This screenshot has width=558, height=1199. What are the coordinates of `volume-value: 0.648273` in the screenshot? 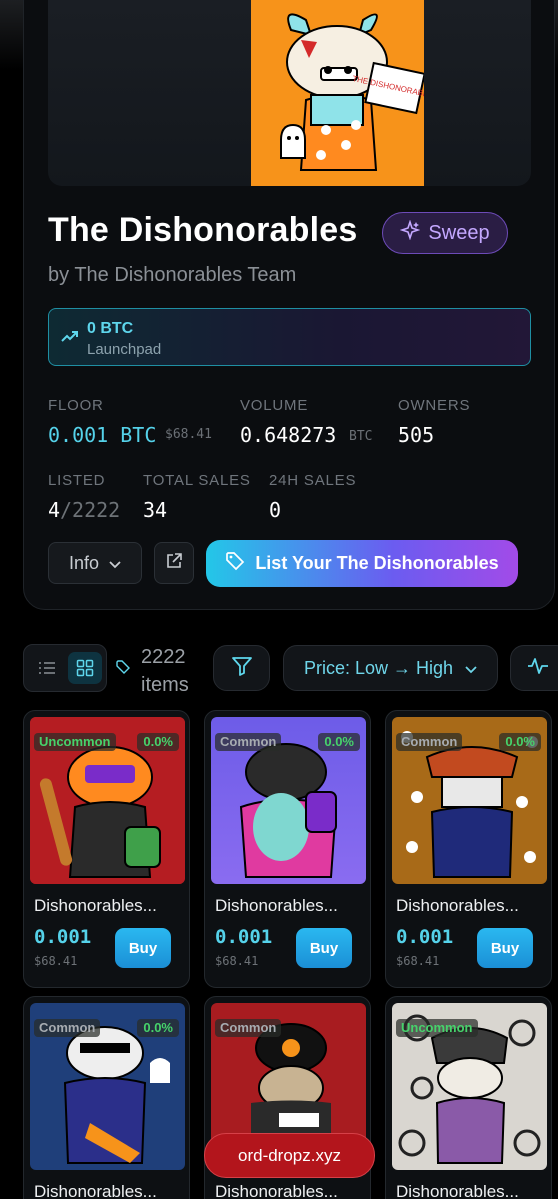 It's located at (288, 435).